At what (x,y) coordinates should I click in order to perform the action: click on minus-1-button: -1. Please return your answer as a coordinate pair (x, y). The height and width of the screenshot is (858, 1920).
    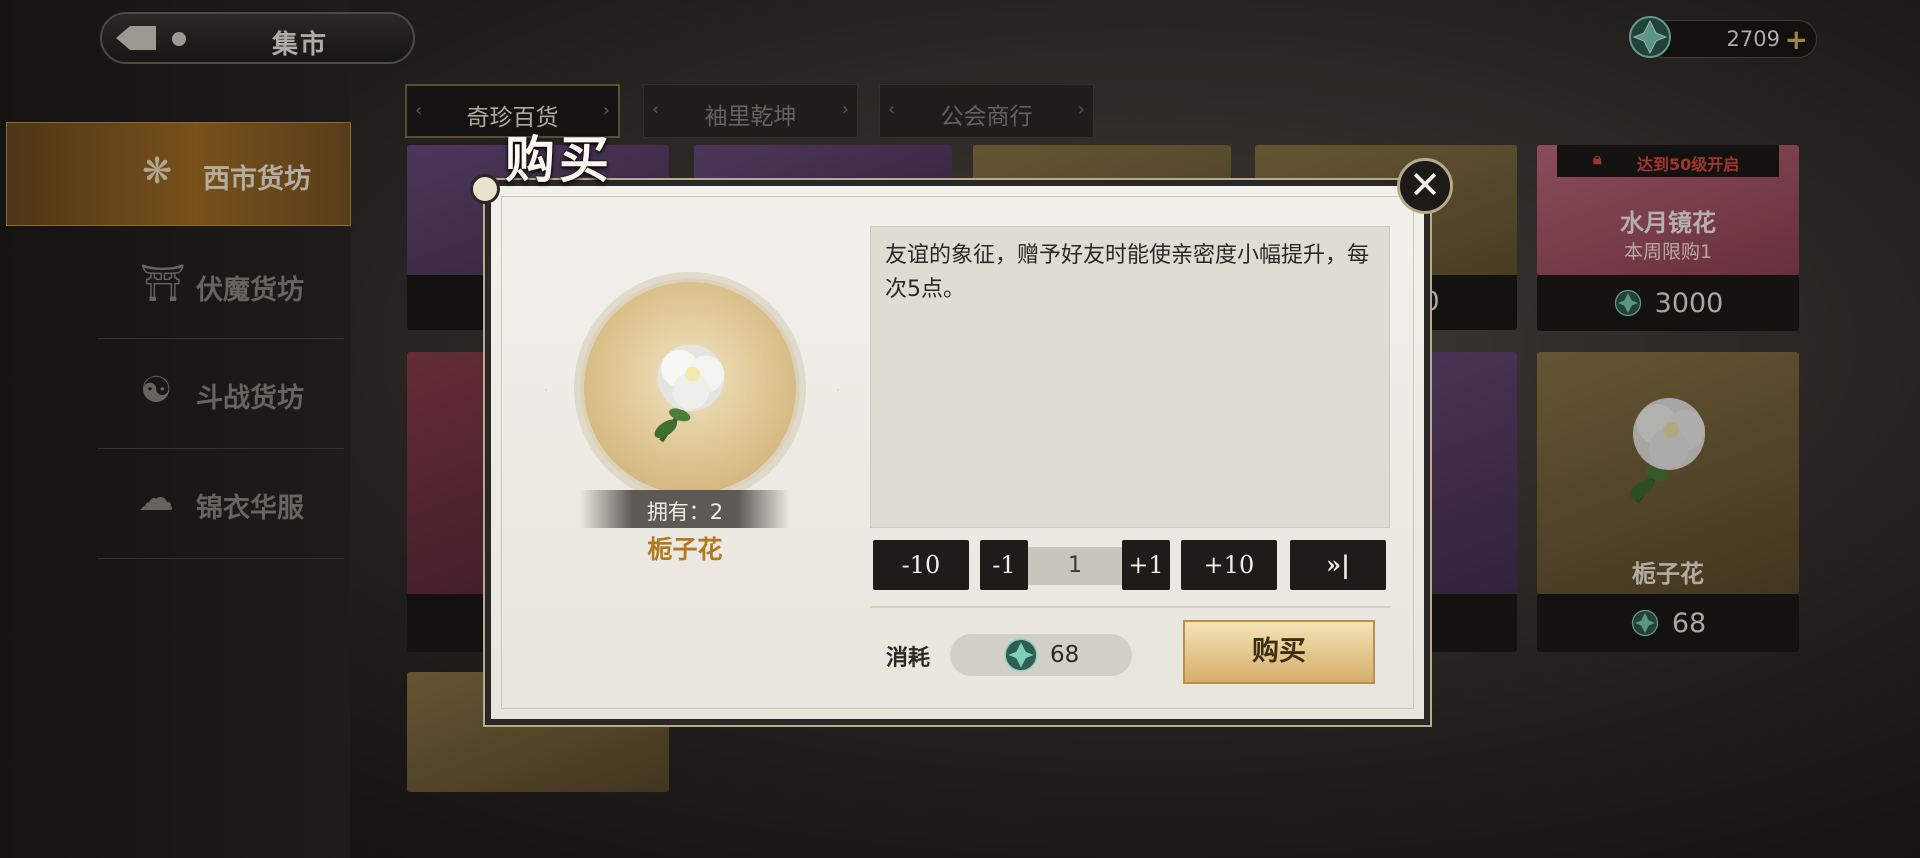
    Looking at the image, I should click on (1004, 565).